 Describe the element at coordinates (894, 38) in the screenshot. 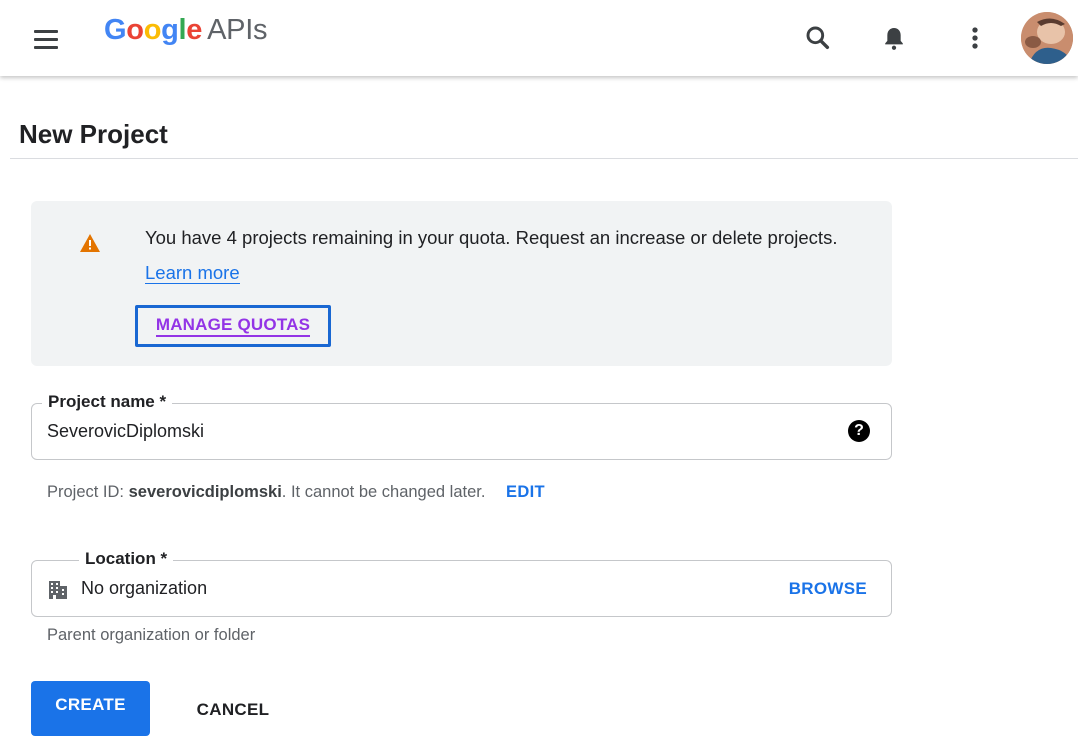

I see `bell-icon` at that location.